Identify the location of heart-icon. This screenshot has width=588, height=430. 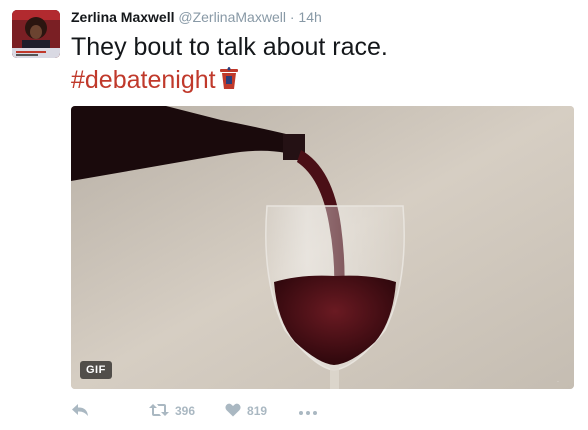
(233, 411).